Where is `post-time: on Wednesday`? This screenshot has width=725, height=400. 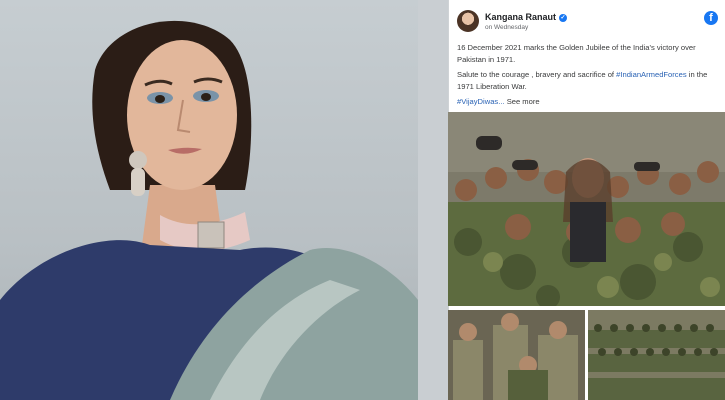 post-time: on Wednesday is located at coordinates (506, 27).